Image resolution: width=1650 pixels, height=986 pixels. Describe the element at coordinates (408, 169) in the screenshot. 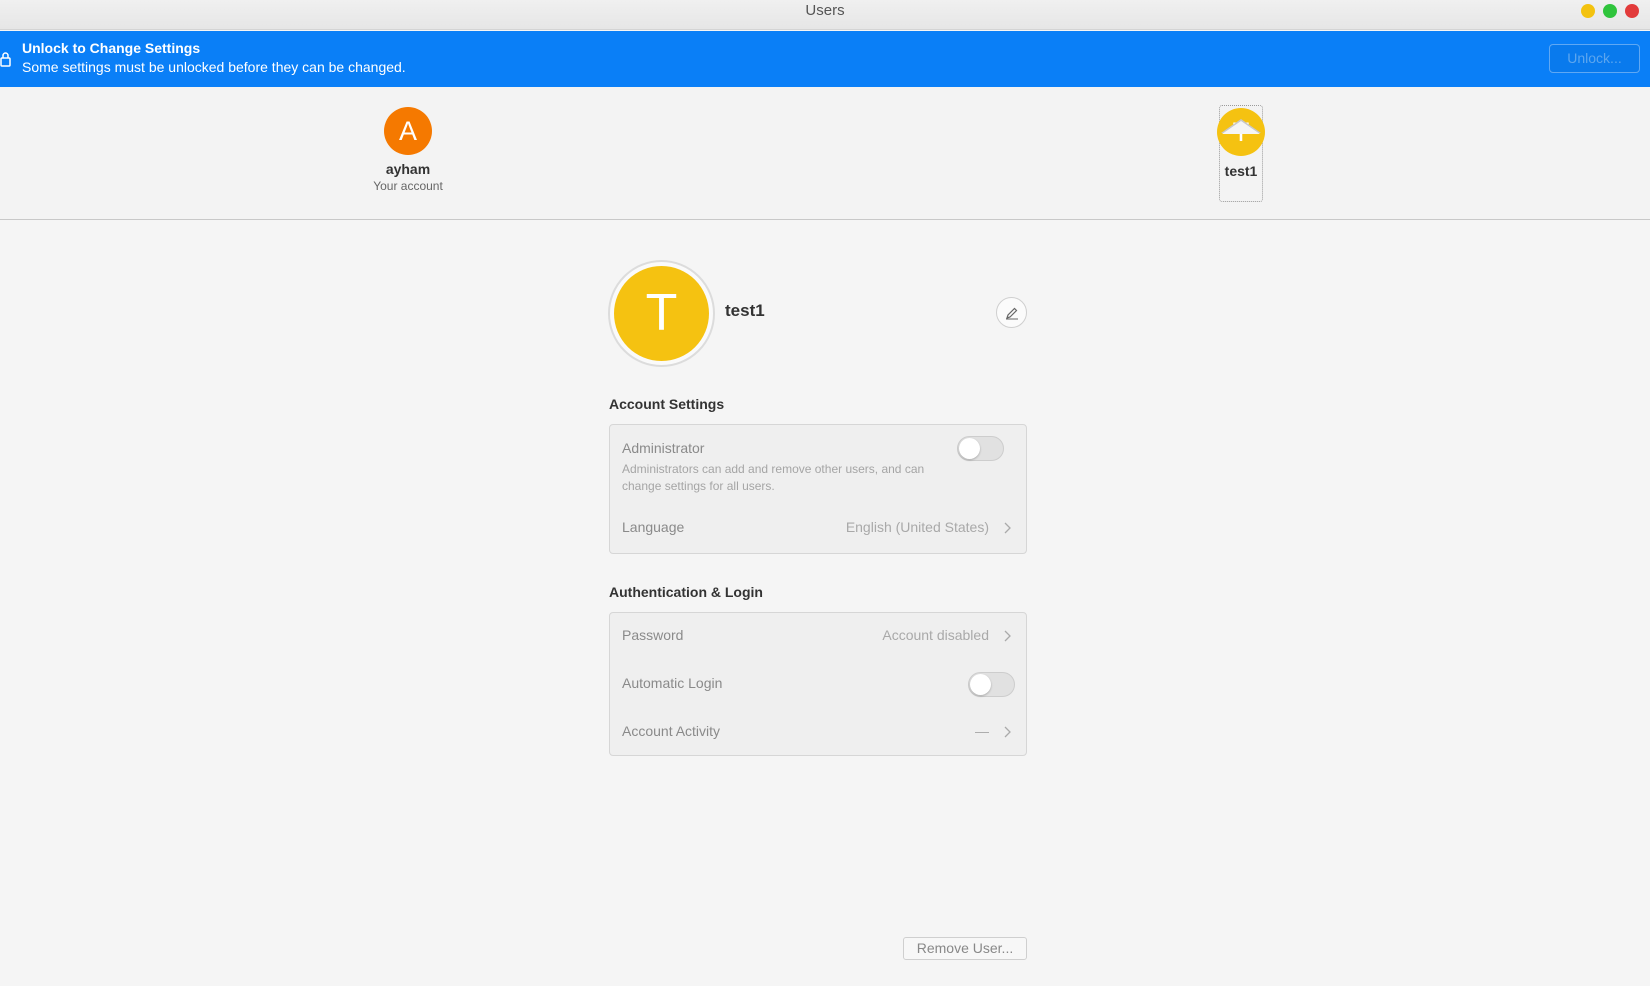

I see `user-name: ayham` at that location.